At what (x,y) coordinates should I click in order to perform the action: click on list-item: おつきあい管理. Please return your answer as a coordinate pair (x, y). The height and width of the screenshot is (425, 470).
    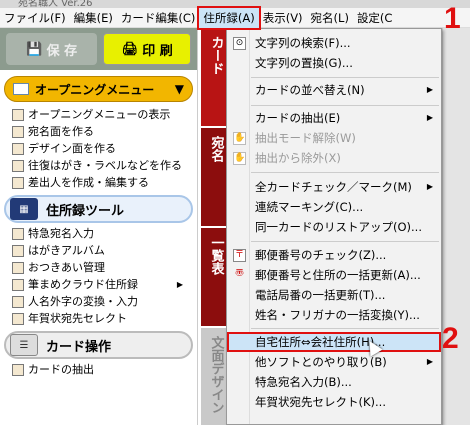
    Looking at the image, I should click on (98, 267).